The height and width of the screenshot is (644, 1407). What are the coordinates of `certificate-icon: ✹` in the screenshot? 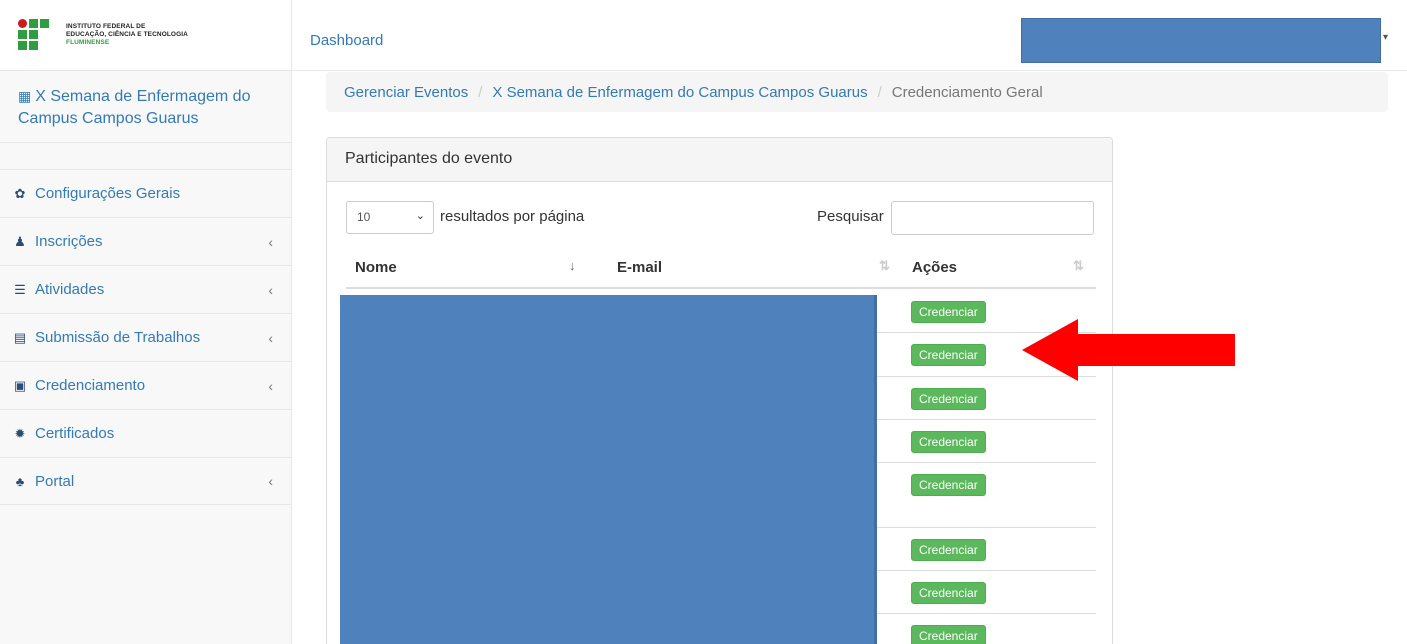 It's located at (20, 433).